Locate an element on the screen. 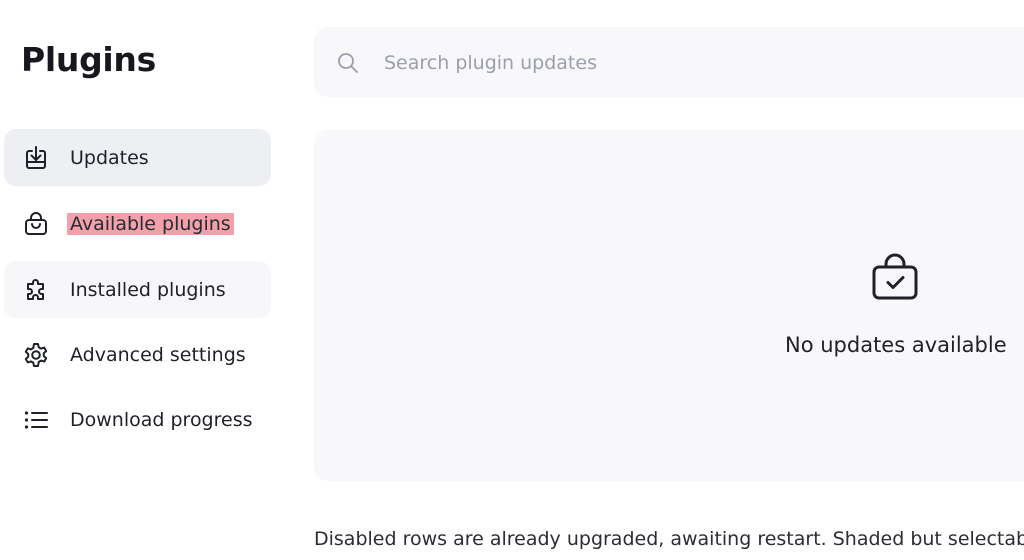 The width and height of the screenshot is (1024, 560). sidebar-item-download-progress: Download progress is located at coordinates (137, 419).